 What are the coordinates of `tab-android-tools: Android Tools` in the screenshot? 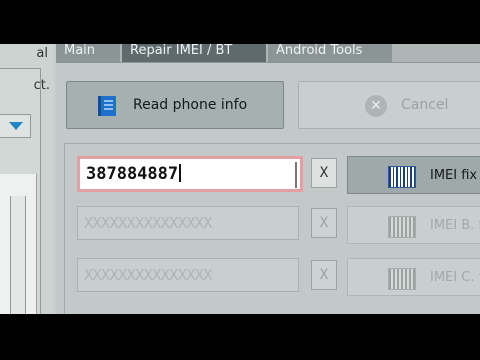 It's located at (330, 53).